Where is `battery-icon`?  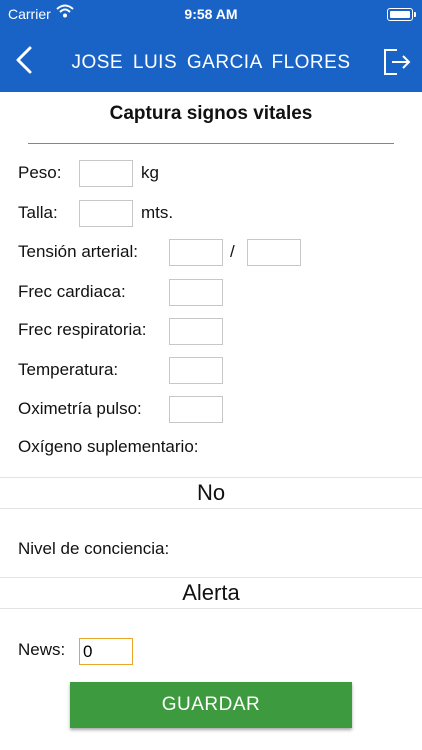 battery-icon is located at coordinates (401, 14).